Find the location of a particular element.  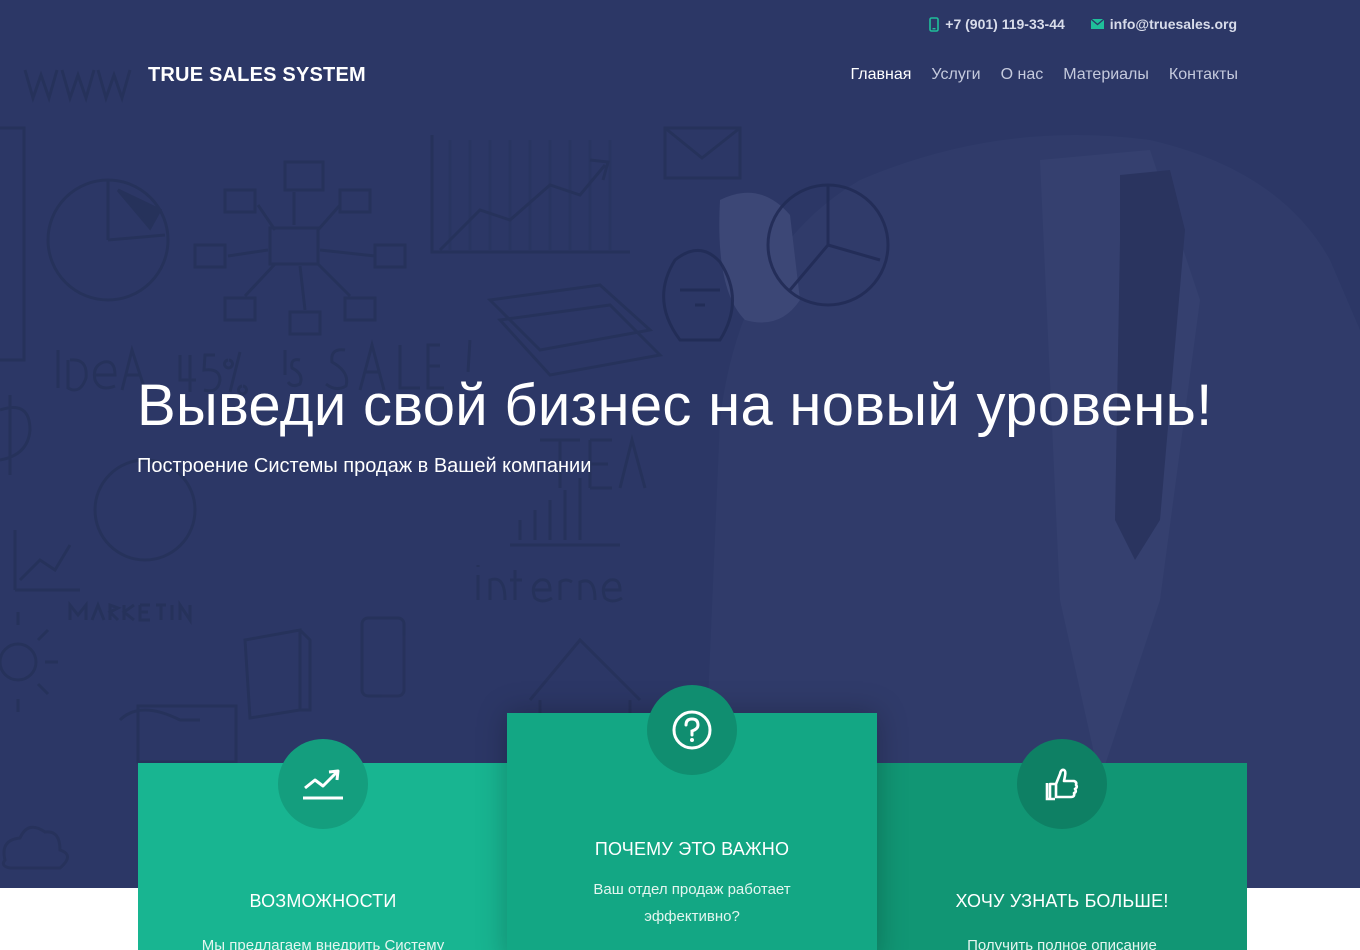

hero-title: Выведи свой бизнес на новый уровень! is located at coordinates (675, 405).